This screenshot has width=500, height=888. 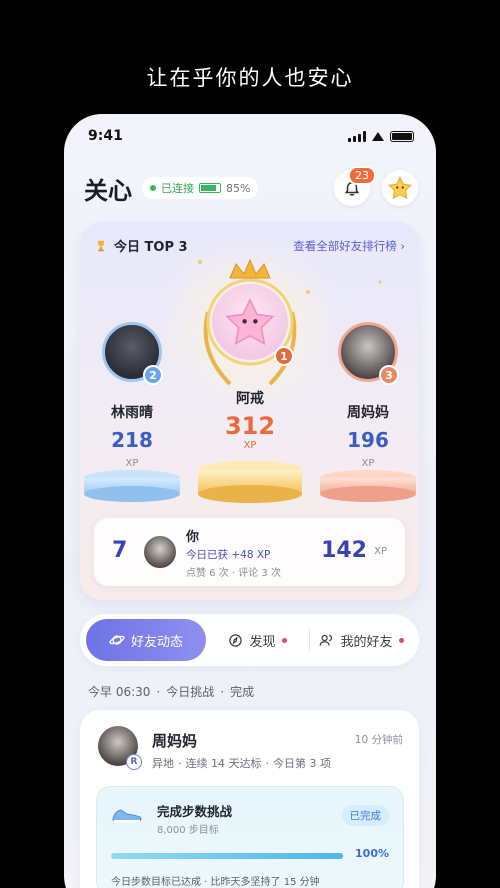 I want to click on avatar: 1, so click(x=253, y=325).